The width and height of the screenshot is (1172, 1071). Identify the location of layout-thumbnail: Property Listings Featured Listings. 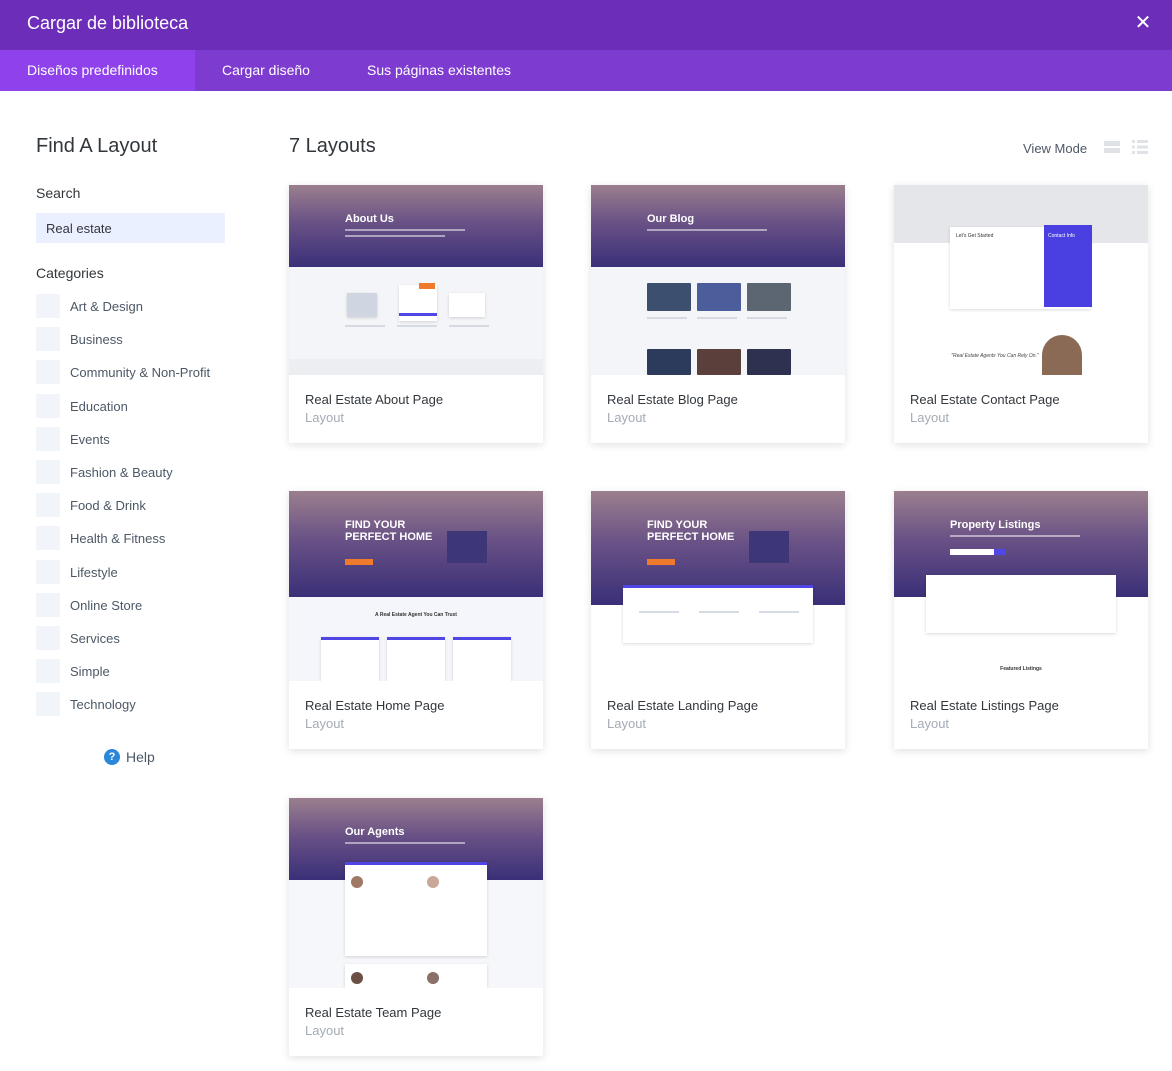
(1021, 586).